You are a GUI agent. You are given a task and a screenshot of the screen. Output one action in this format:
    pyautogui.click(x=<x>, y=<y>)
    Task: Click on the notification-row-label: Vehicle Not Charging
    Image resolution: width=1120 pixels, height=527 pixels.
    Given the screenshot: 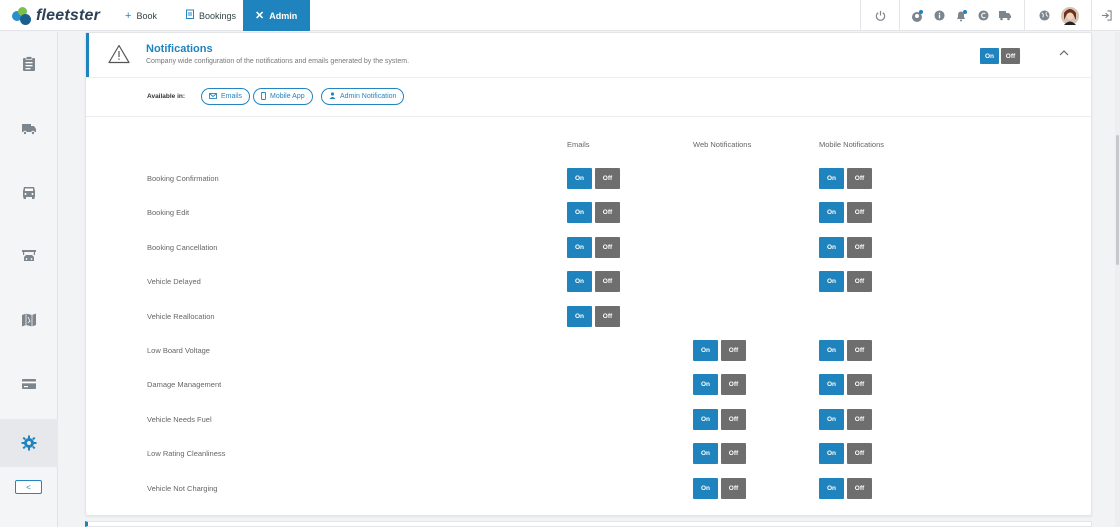 What is the action you would take?
    pyautogui.click(x=182, y=488)
    